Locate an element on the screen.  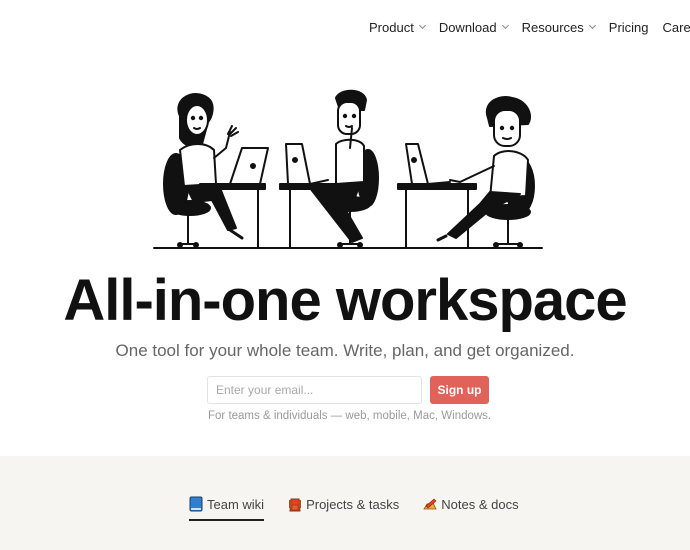
nav-pricing: Pricing is located at coordinates (629, 27).